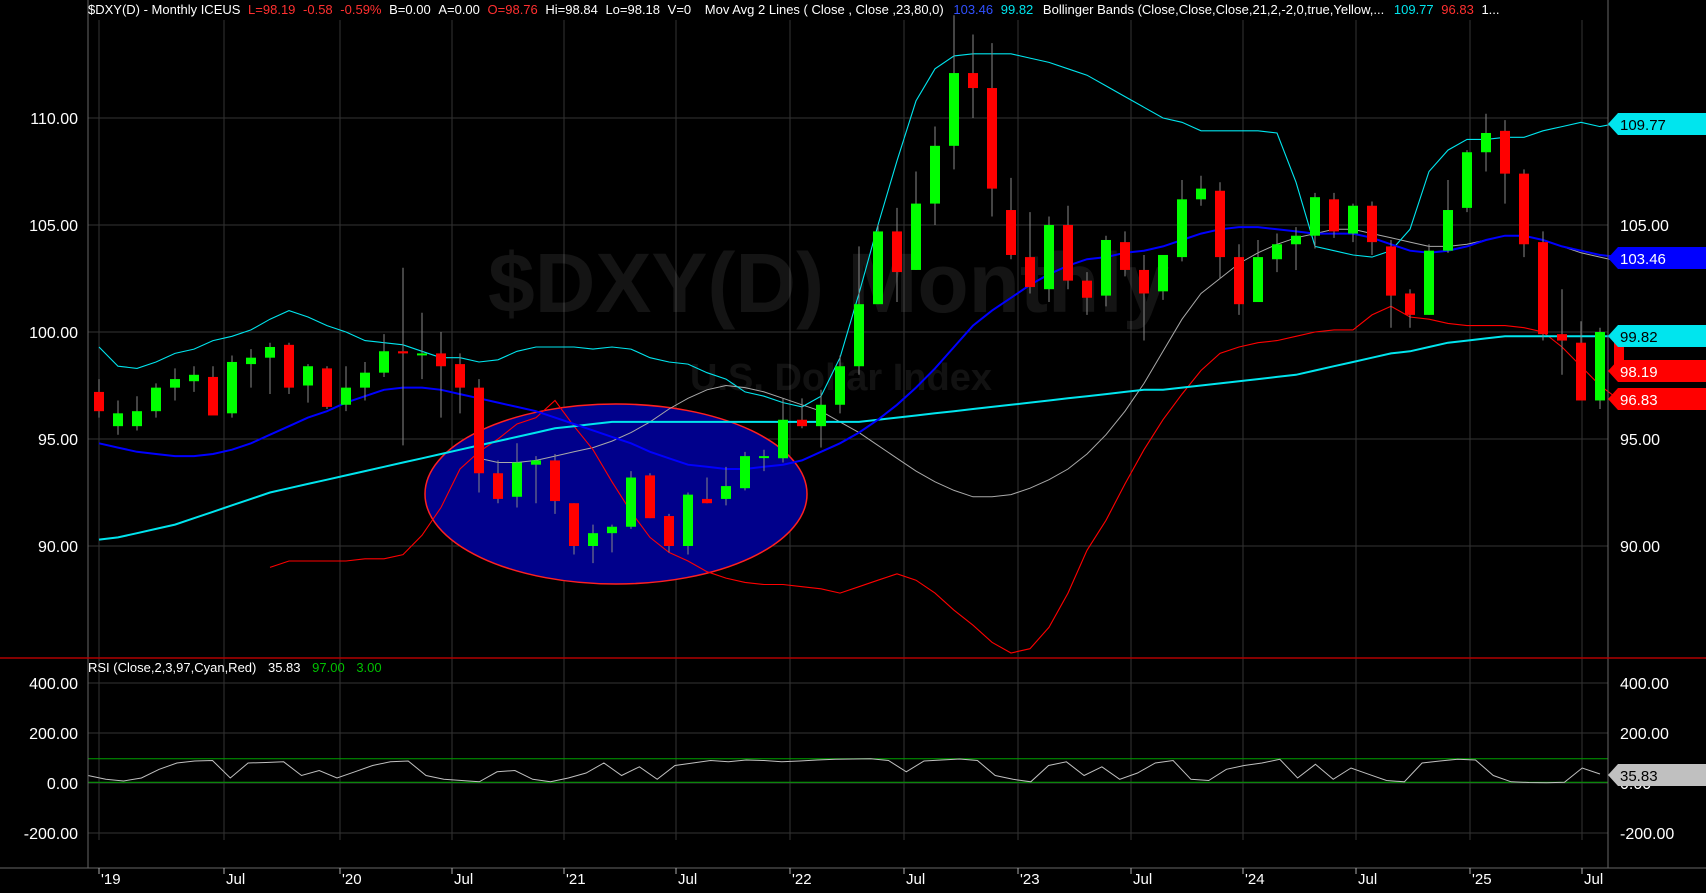 The width and height of the screenshot is (1706, 893). What do you see at coordinates (1639, 372) in the screenshot?
I see `price-tag-label: 98.19` at bounding box center [1639, 372].